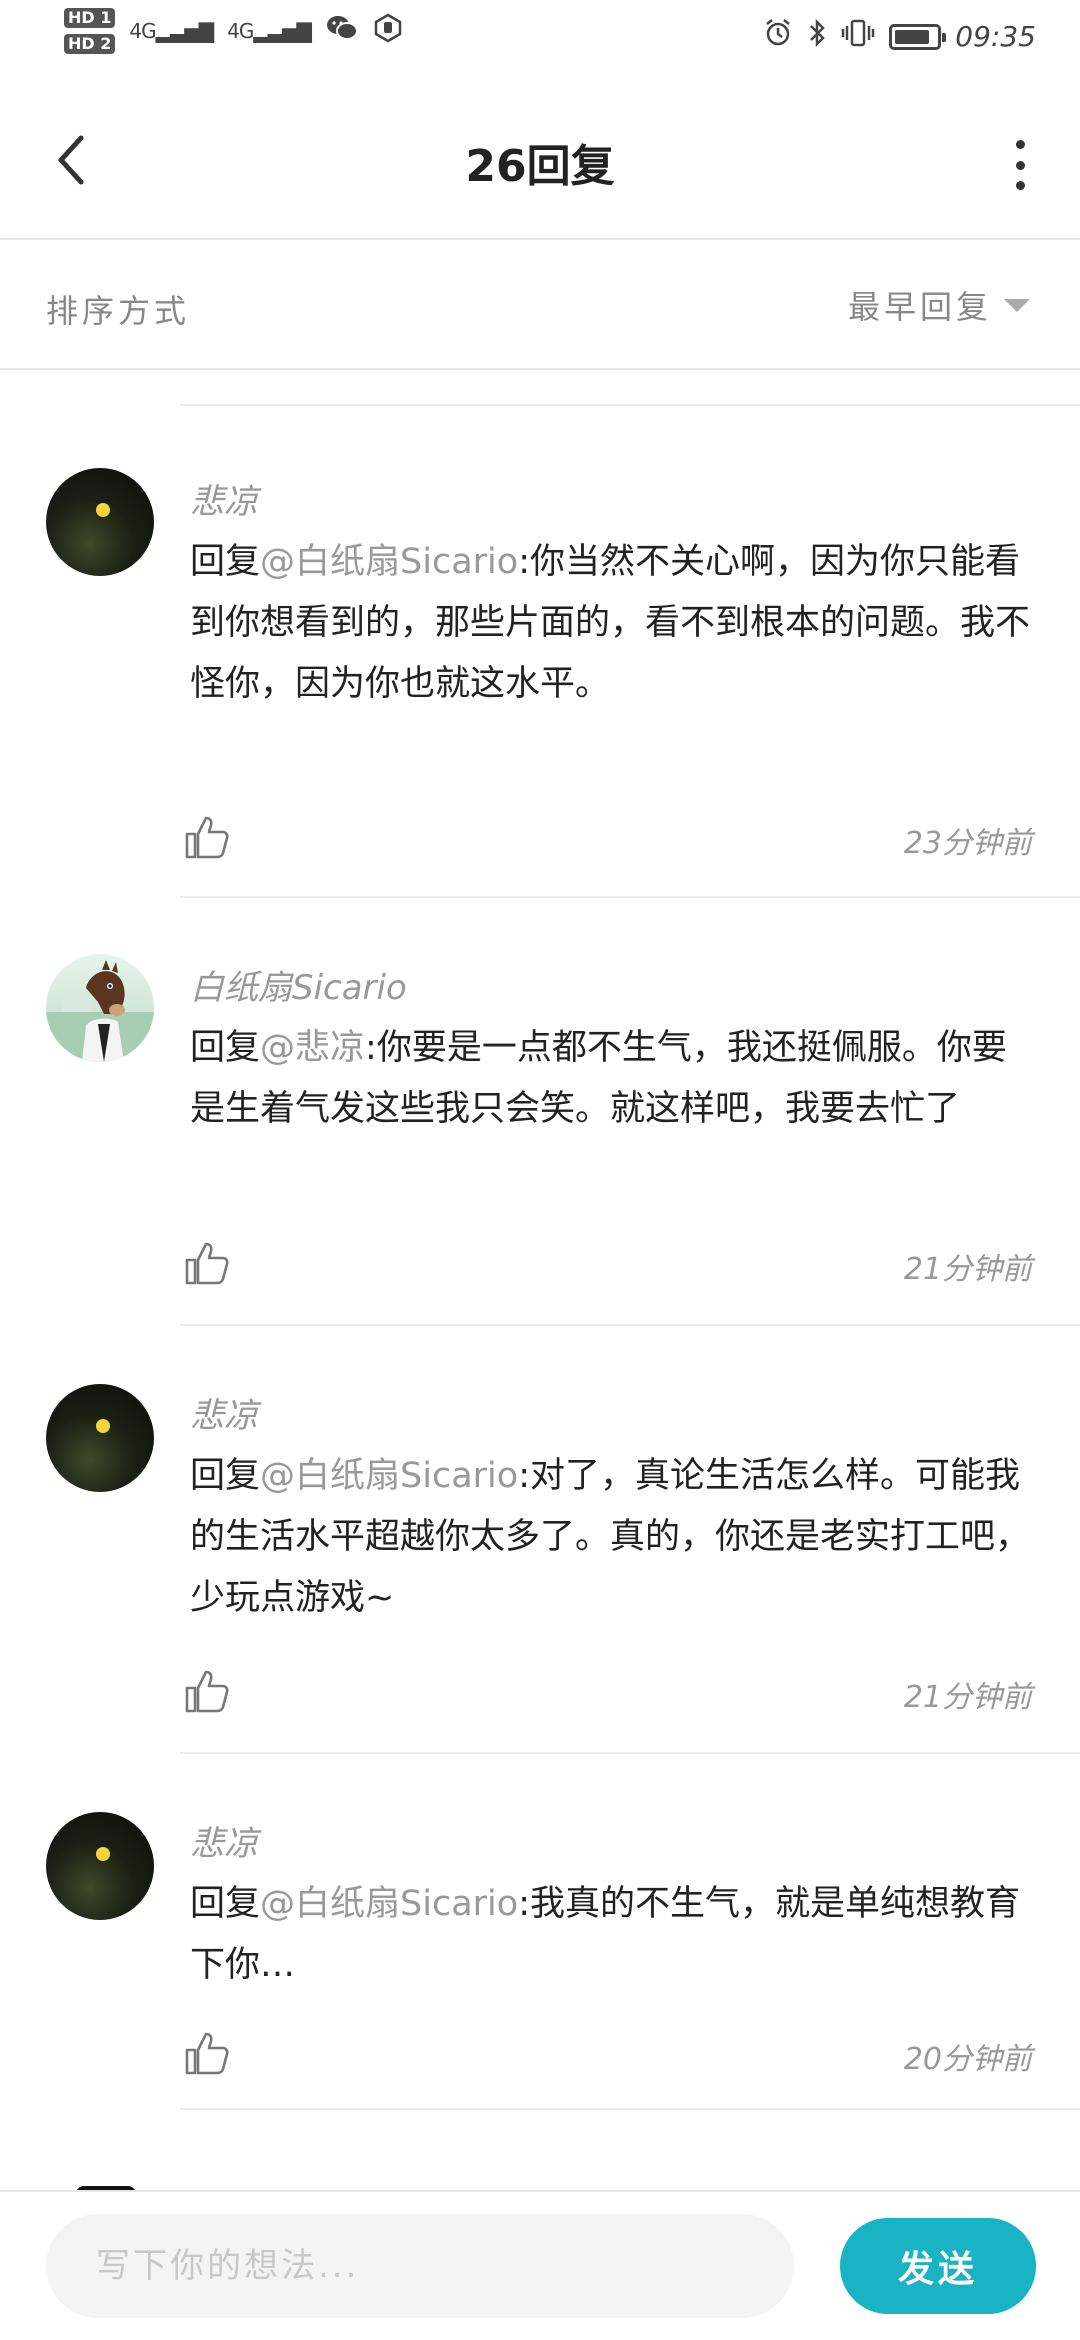 The image size is (1080, 2340). I want to click on reply-time: 20分钟前, so click(967, 2059).